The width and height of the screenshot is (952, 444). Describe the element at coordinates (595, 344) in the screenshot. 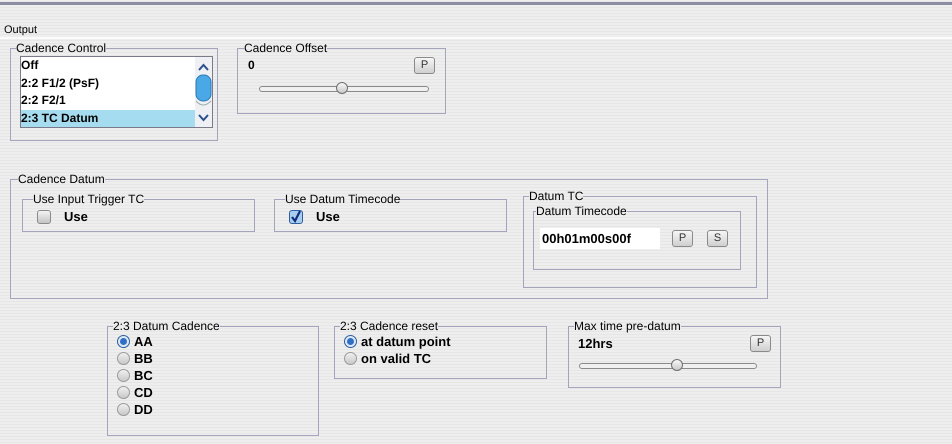

I see `max-time-value: 12hrs` at that location.